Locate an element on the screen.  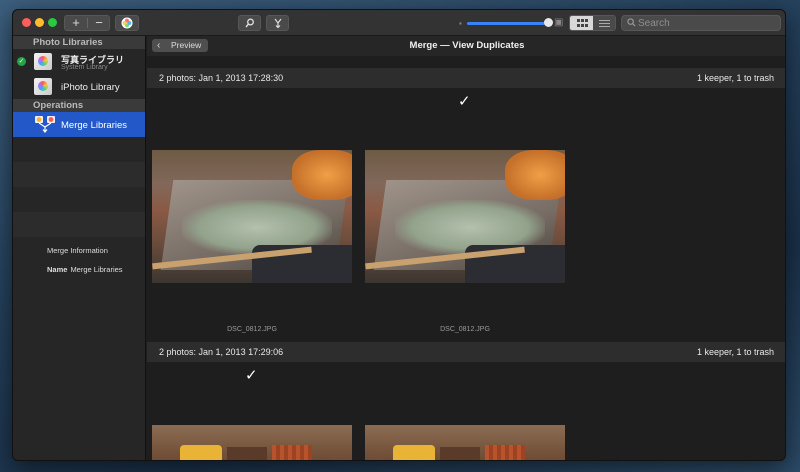
library-subtitle: System Library is located at coordinates (84, 67).